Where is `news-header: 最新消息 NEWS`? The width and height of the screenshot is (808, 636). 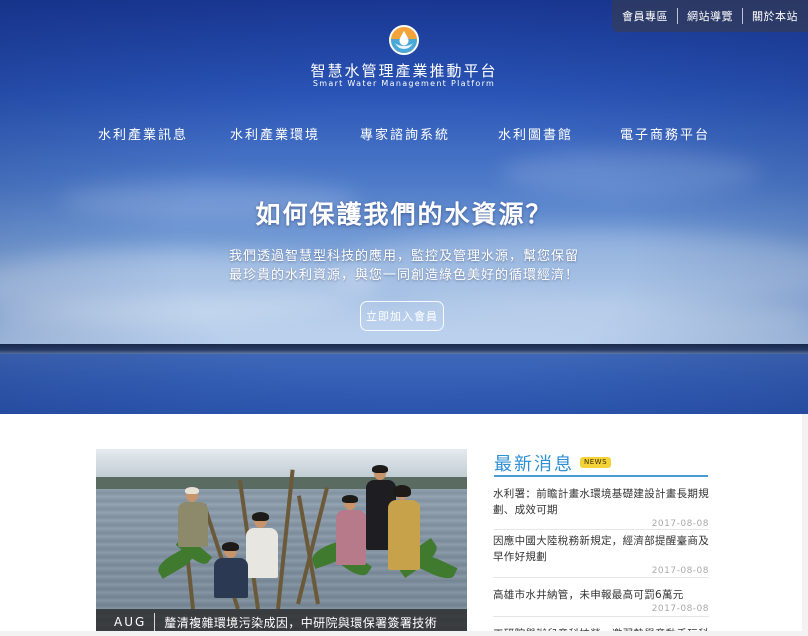 news-header: 最新消息 NEWS is located at coordinates (601, 463).